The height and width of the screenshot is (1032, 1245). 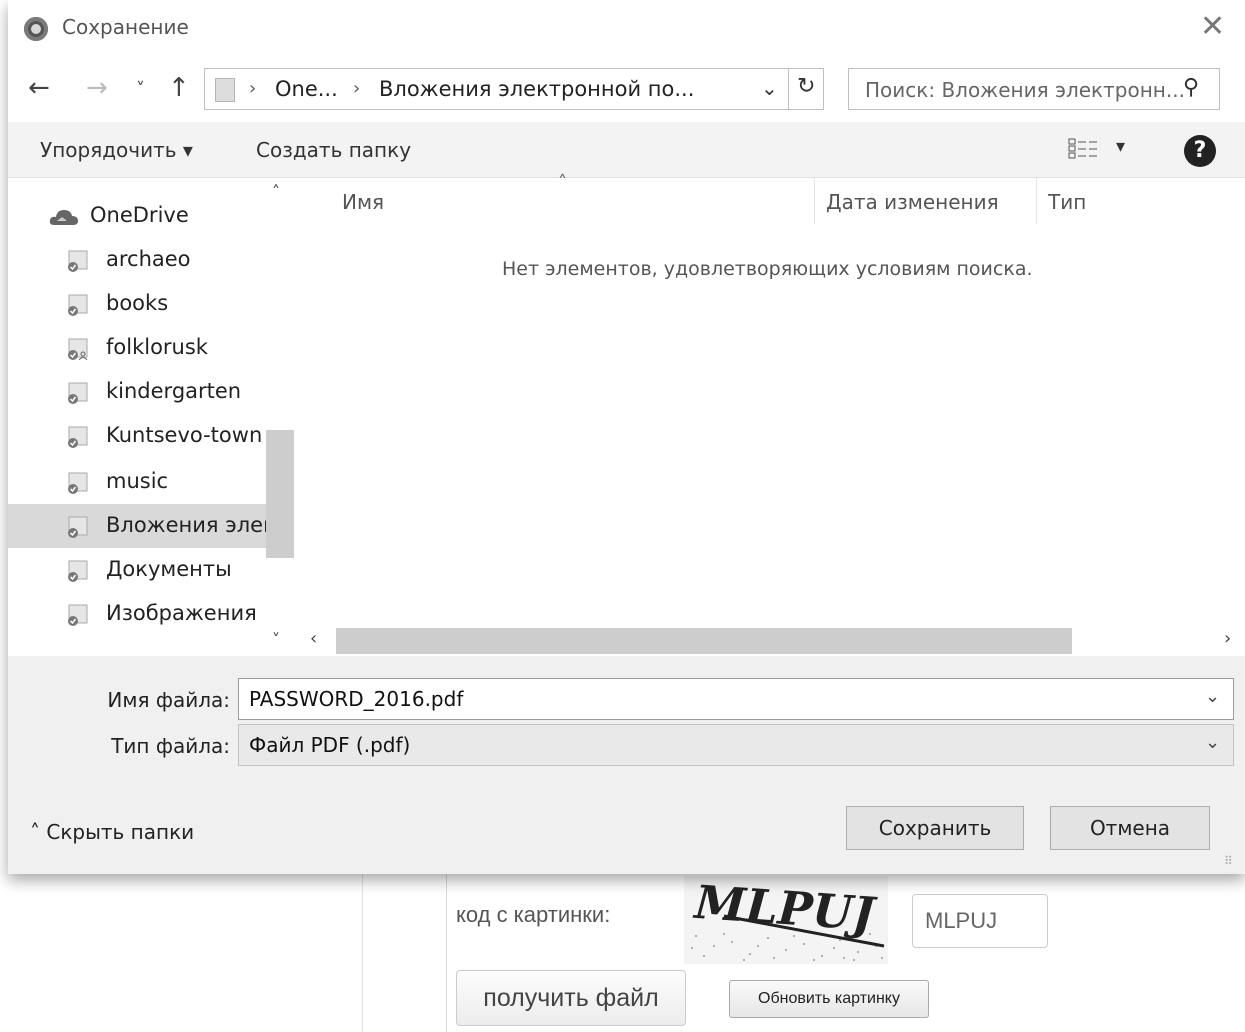 I want to click on scroll-right-icon: ›, so click(x=1227, y=638).